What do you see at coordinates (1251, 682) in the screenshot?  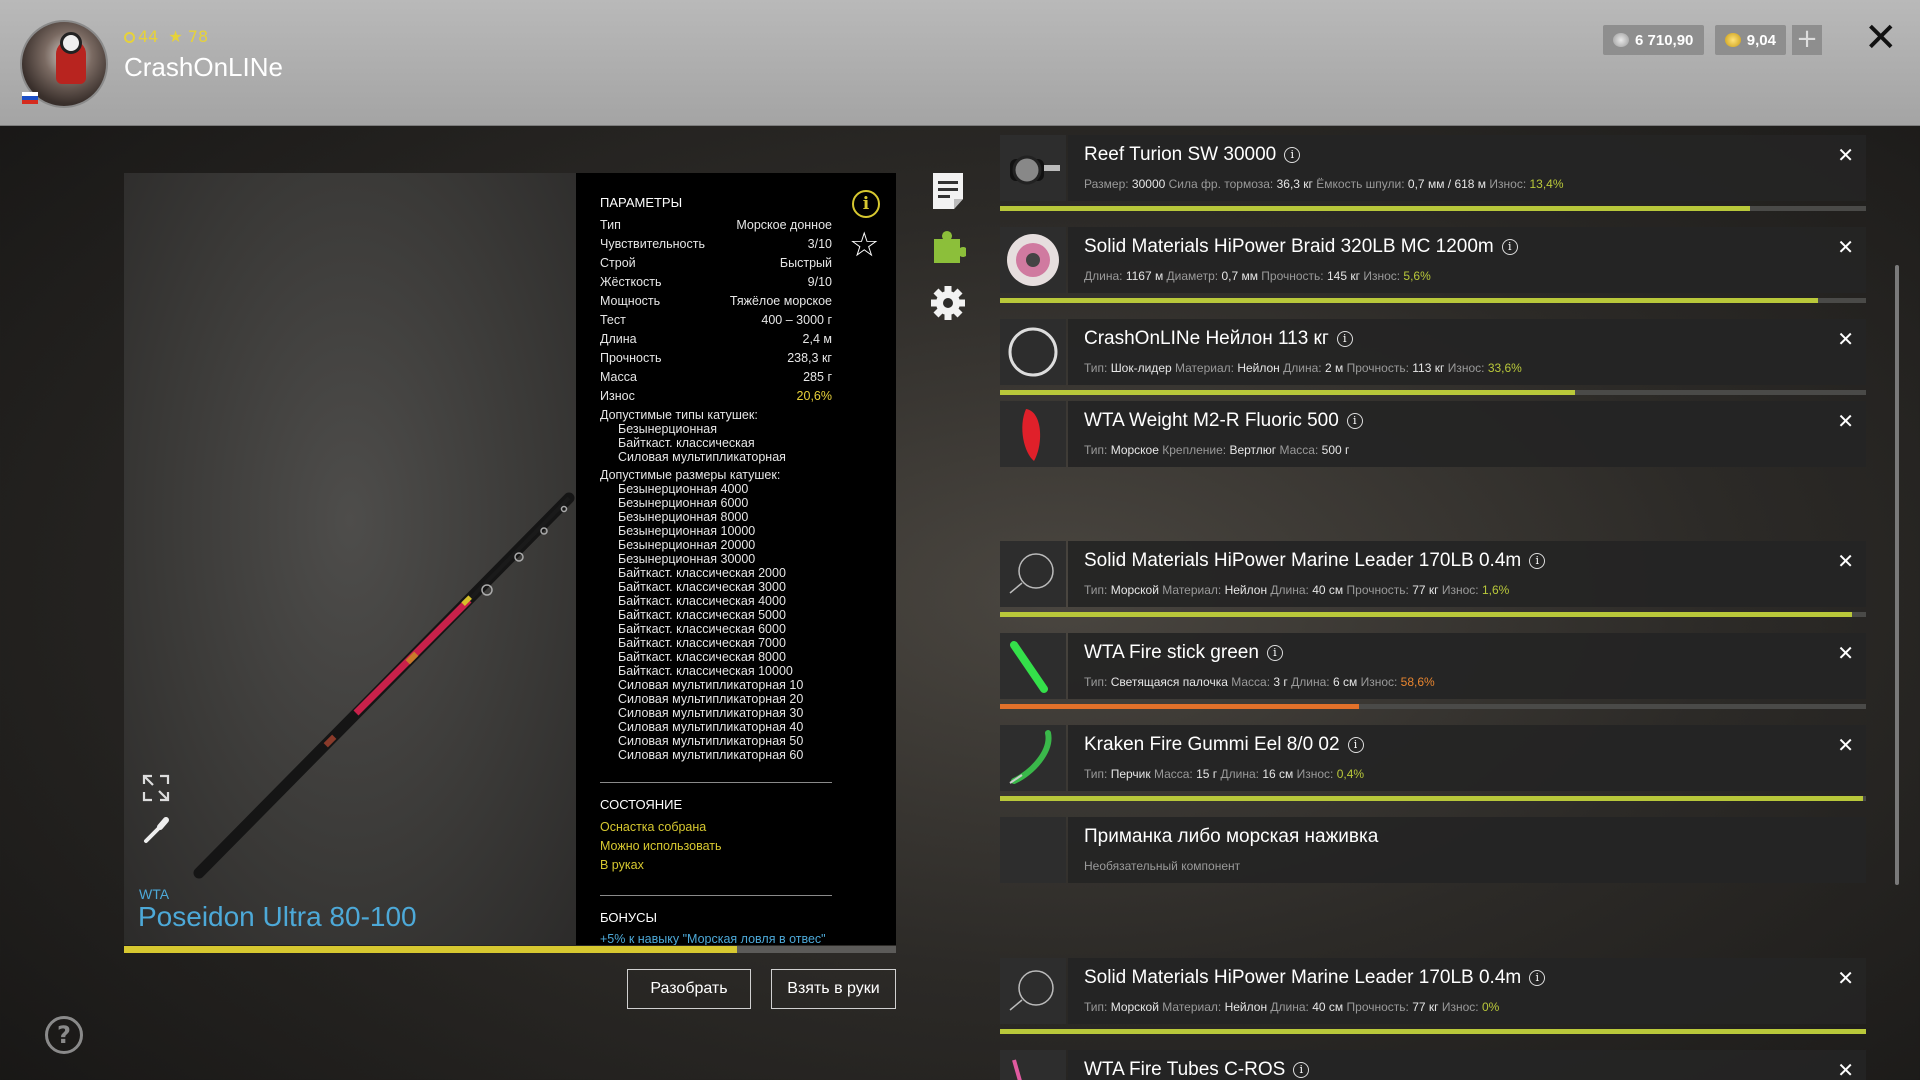 I see `detail-label: Масса:` at bounding box center [1251, 682].